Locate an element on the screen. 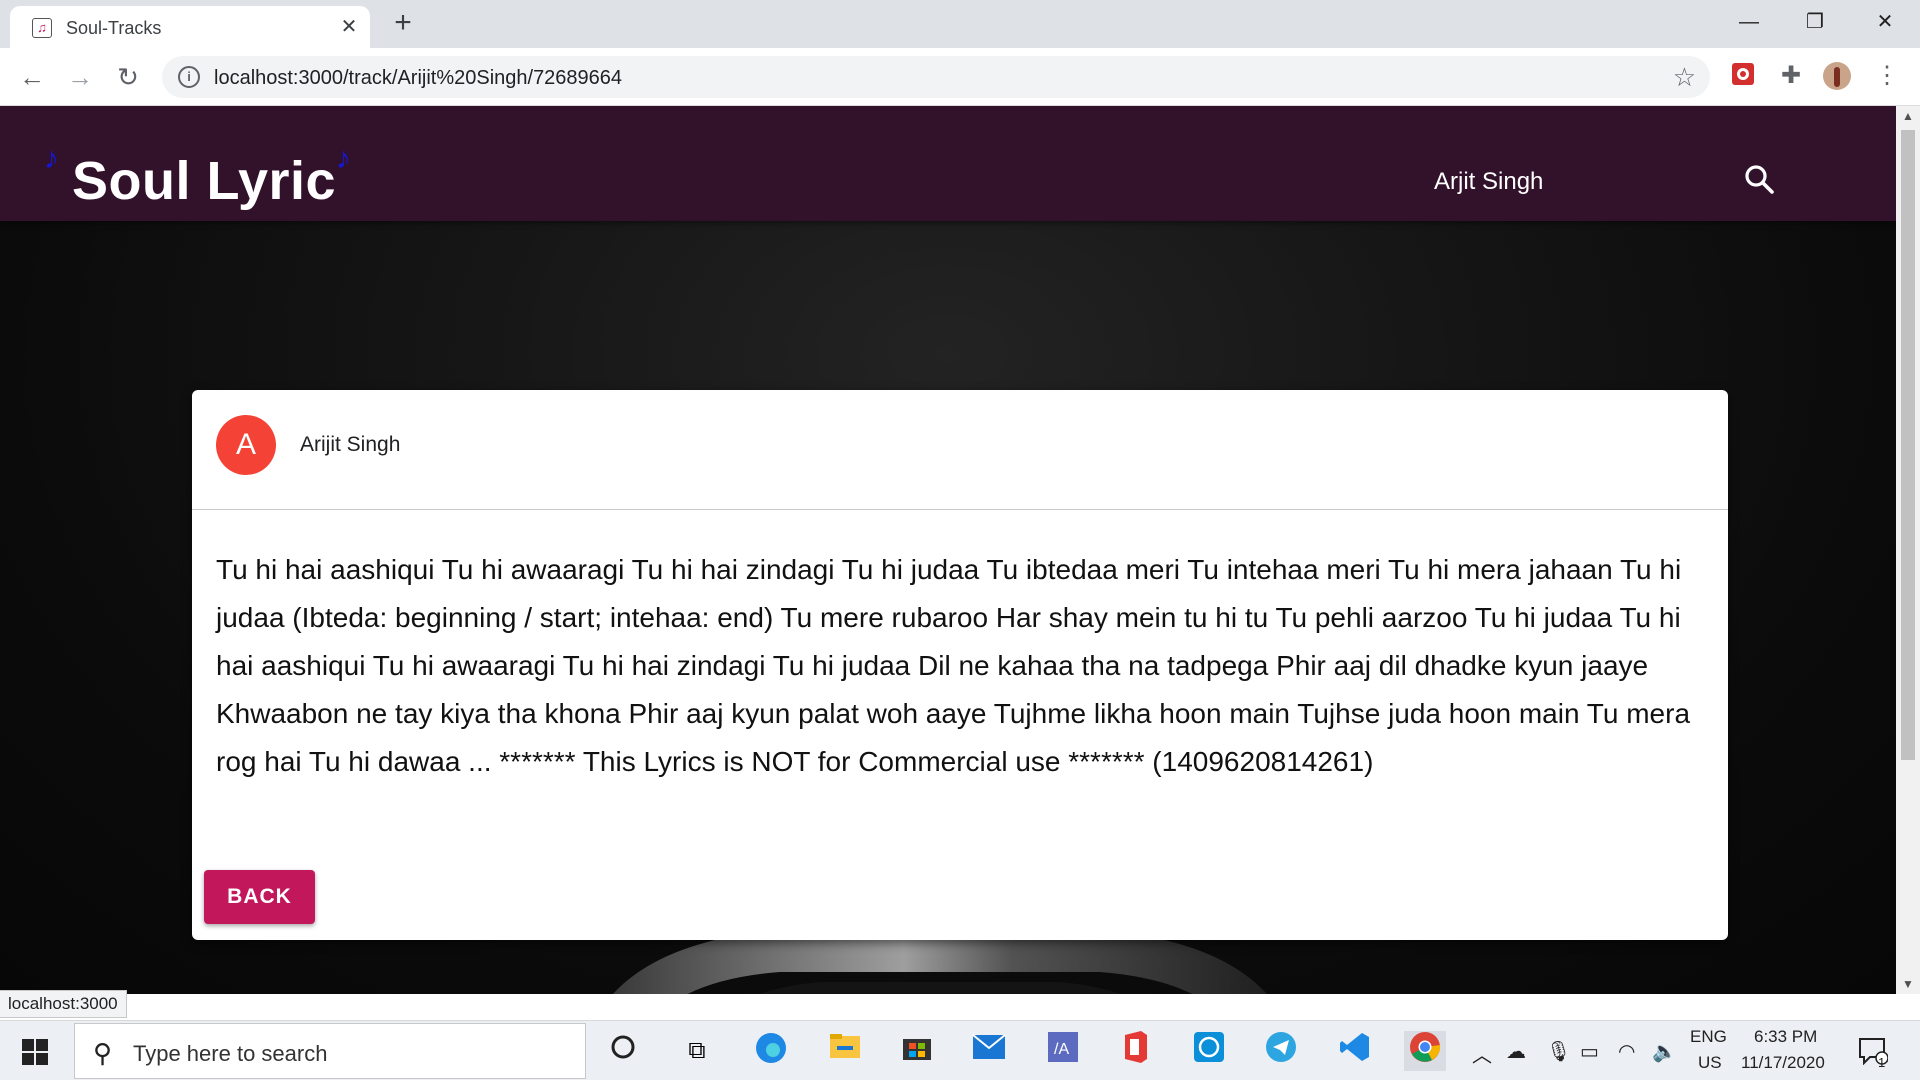 Image resolution: width=1920 pixels, height=1080 pixels. avatar: A is located at coordinates (246, 445).